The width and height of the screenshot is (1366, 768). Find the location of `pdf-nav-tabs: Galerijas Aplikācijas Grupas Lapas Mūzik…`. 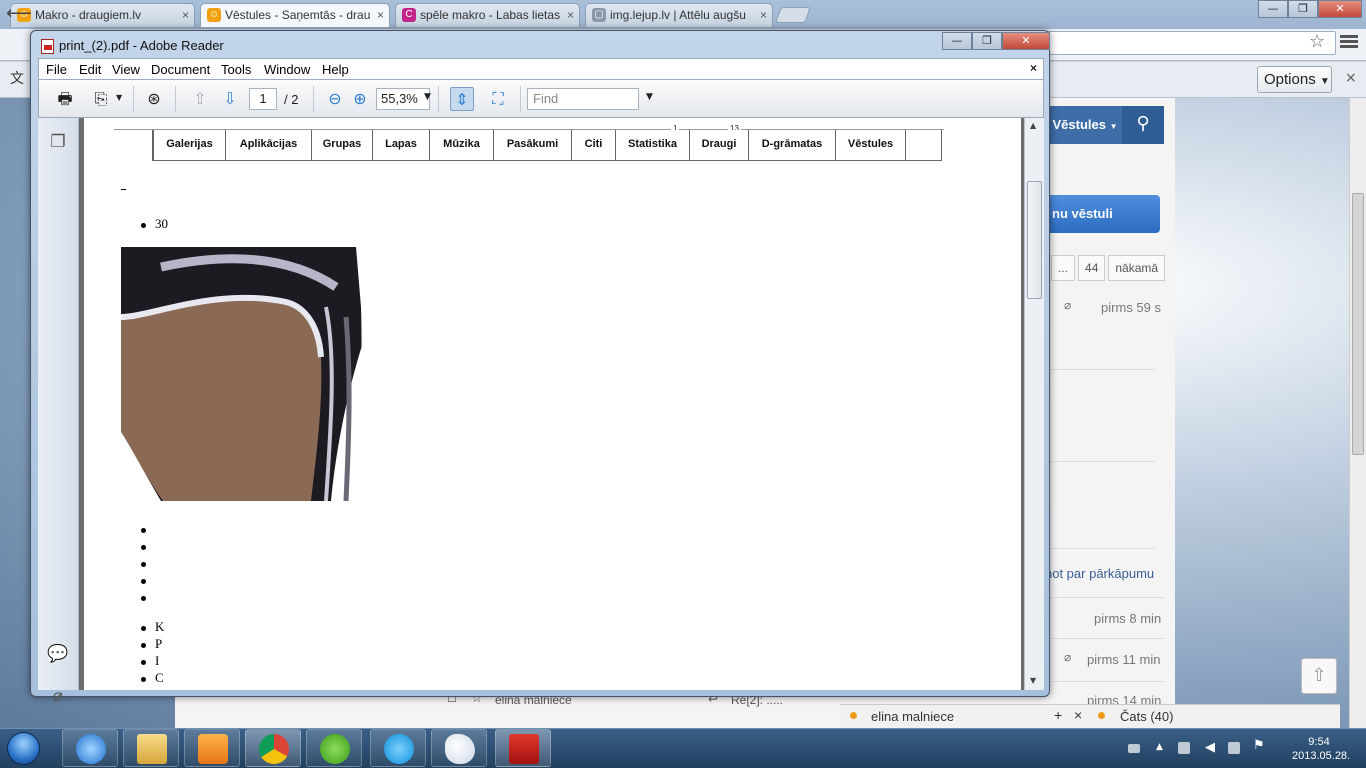

pdf-nav-tabs: Galerijas Aplikācijas Grupas Lapas Mūzik… is located at coordinates (547, 145).